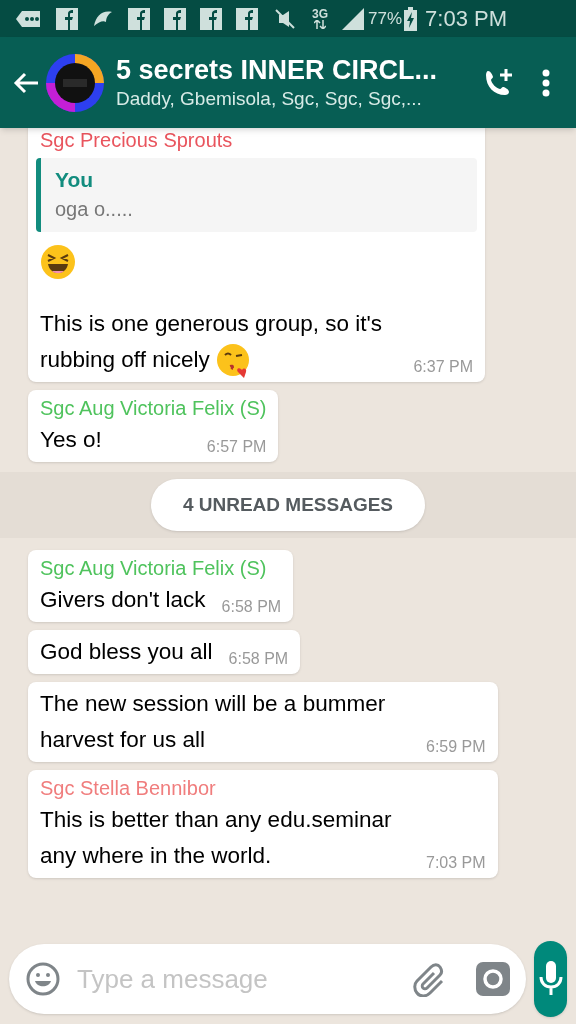 The image size is (576, 1024). What do you see at coordinates (442, 367) in the screenshot?
I see `message-time: 6:37 PM` at bounding box center [442, 367].